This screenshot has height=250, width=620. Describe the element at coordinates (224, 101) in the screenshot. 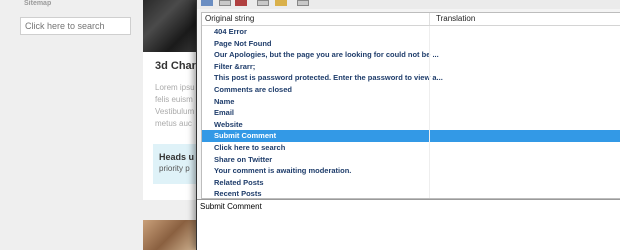

I see `original-string: Name` at that location.